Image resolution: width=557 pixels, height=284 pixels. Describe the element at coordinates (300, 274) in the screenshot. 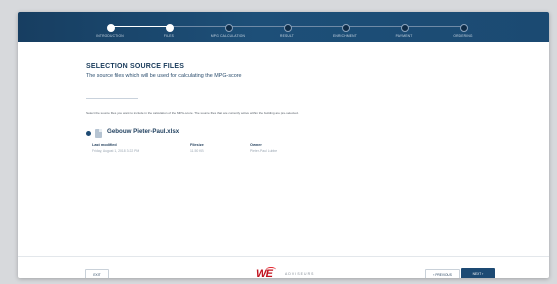

I see `logo-wordmark: ADVISEURS` at that location.